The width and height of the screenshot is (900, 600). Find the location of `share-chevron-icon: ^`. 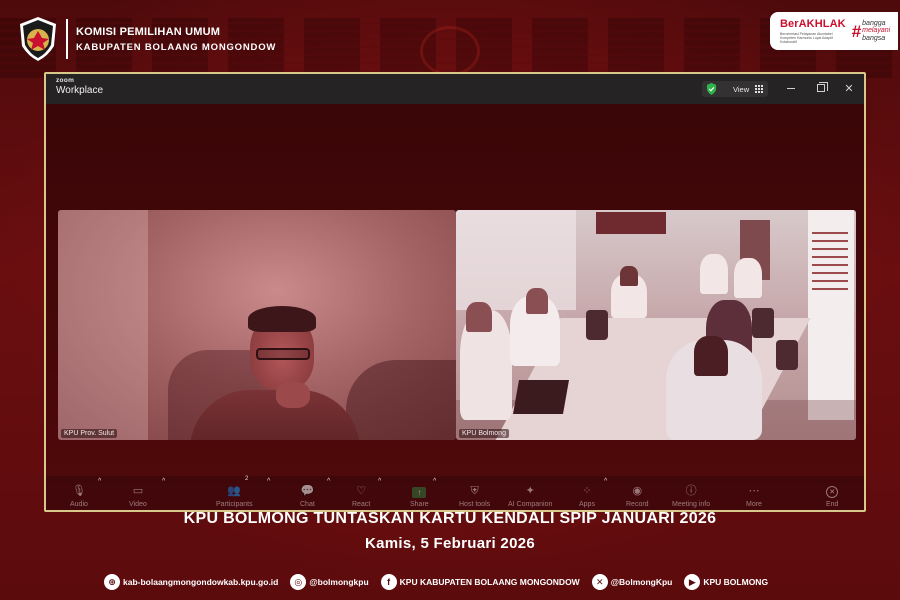

share-chevron-icon: ^ is located at coordinates (434, 481).